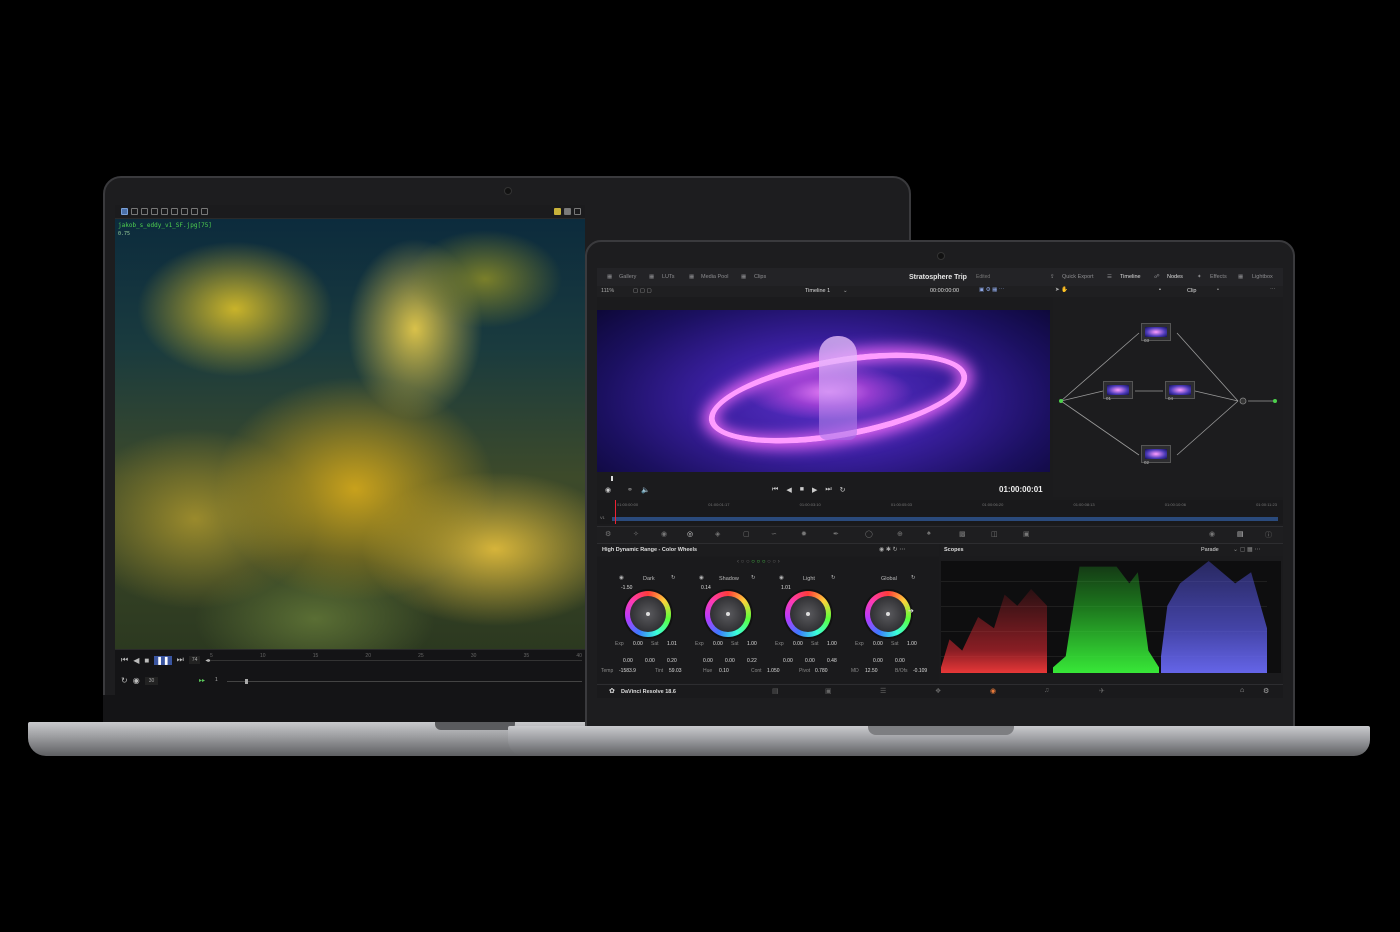 Image resolution: width=1400 pixels, height=932 pixels. Describe the element at coordinates (651, 277) in the screenshot. I see `luts-icon: ▦` at that location.